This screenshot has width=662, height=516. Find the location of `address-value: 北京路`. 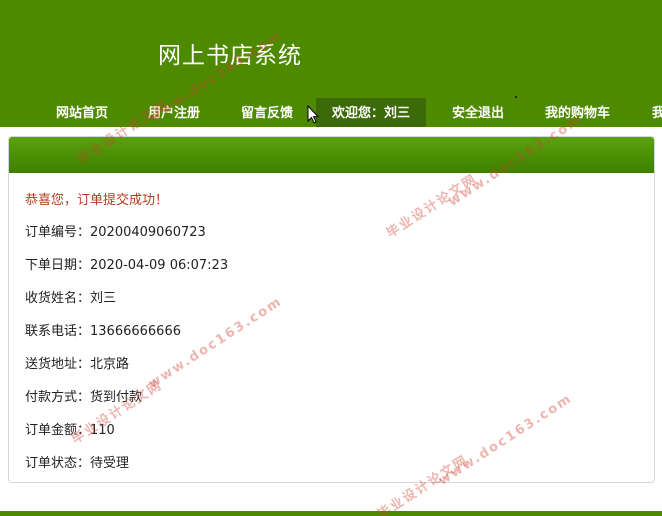

address-value: 北京路 is located at coordinates (110, 364).